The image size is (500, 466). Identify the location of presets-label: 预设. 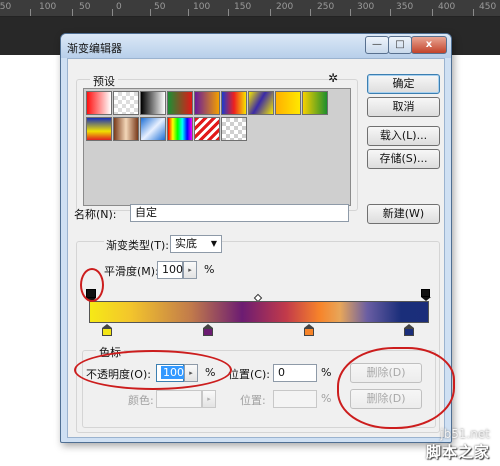
(104, 81).